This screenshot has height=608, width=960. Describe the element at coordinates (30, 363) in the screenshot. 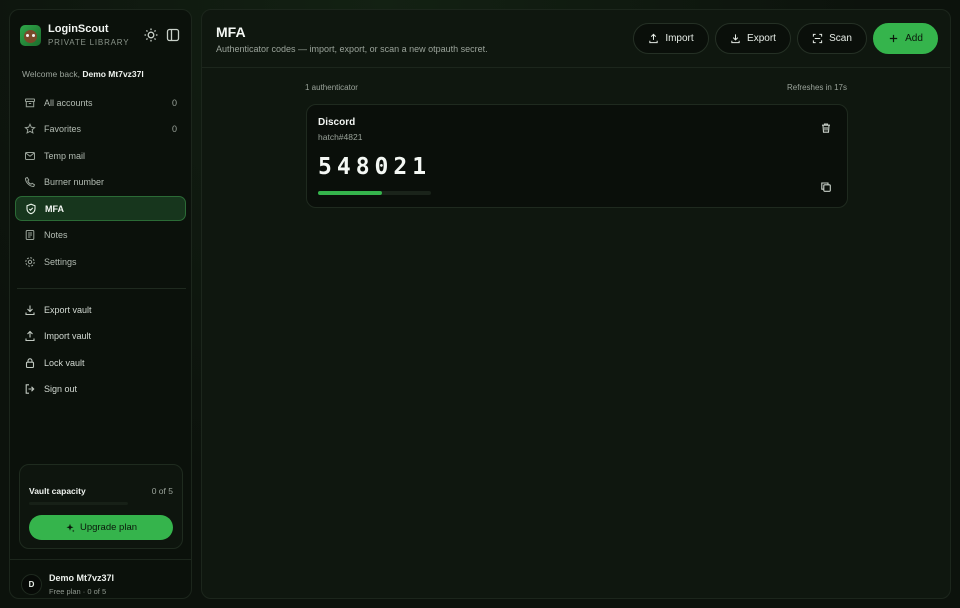

I see `lock-icon` at that location.